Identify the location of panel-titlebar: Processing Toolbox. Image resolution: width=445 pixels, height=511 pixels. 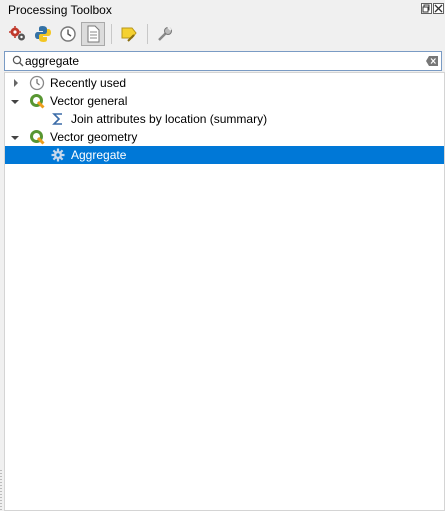
(222, 10).